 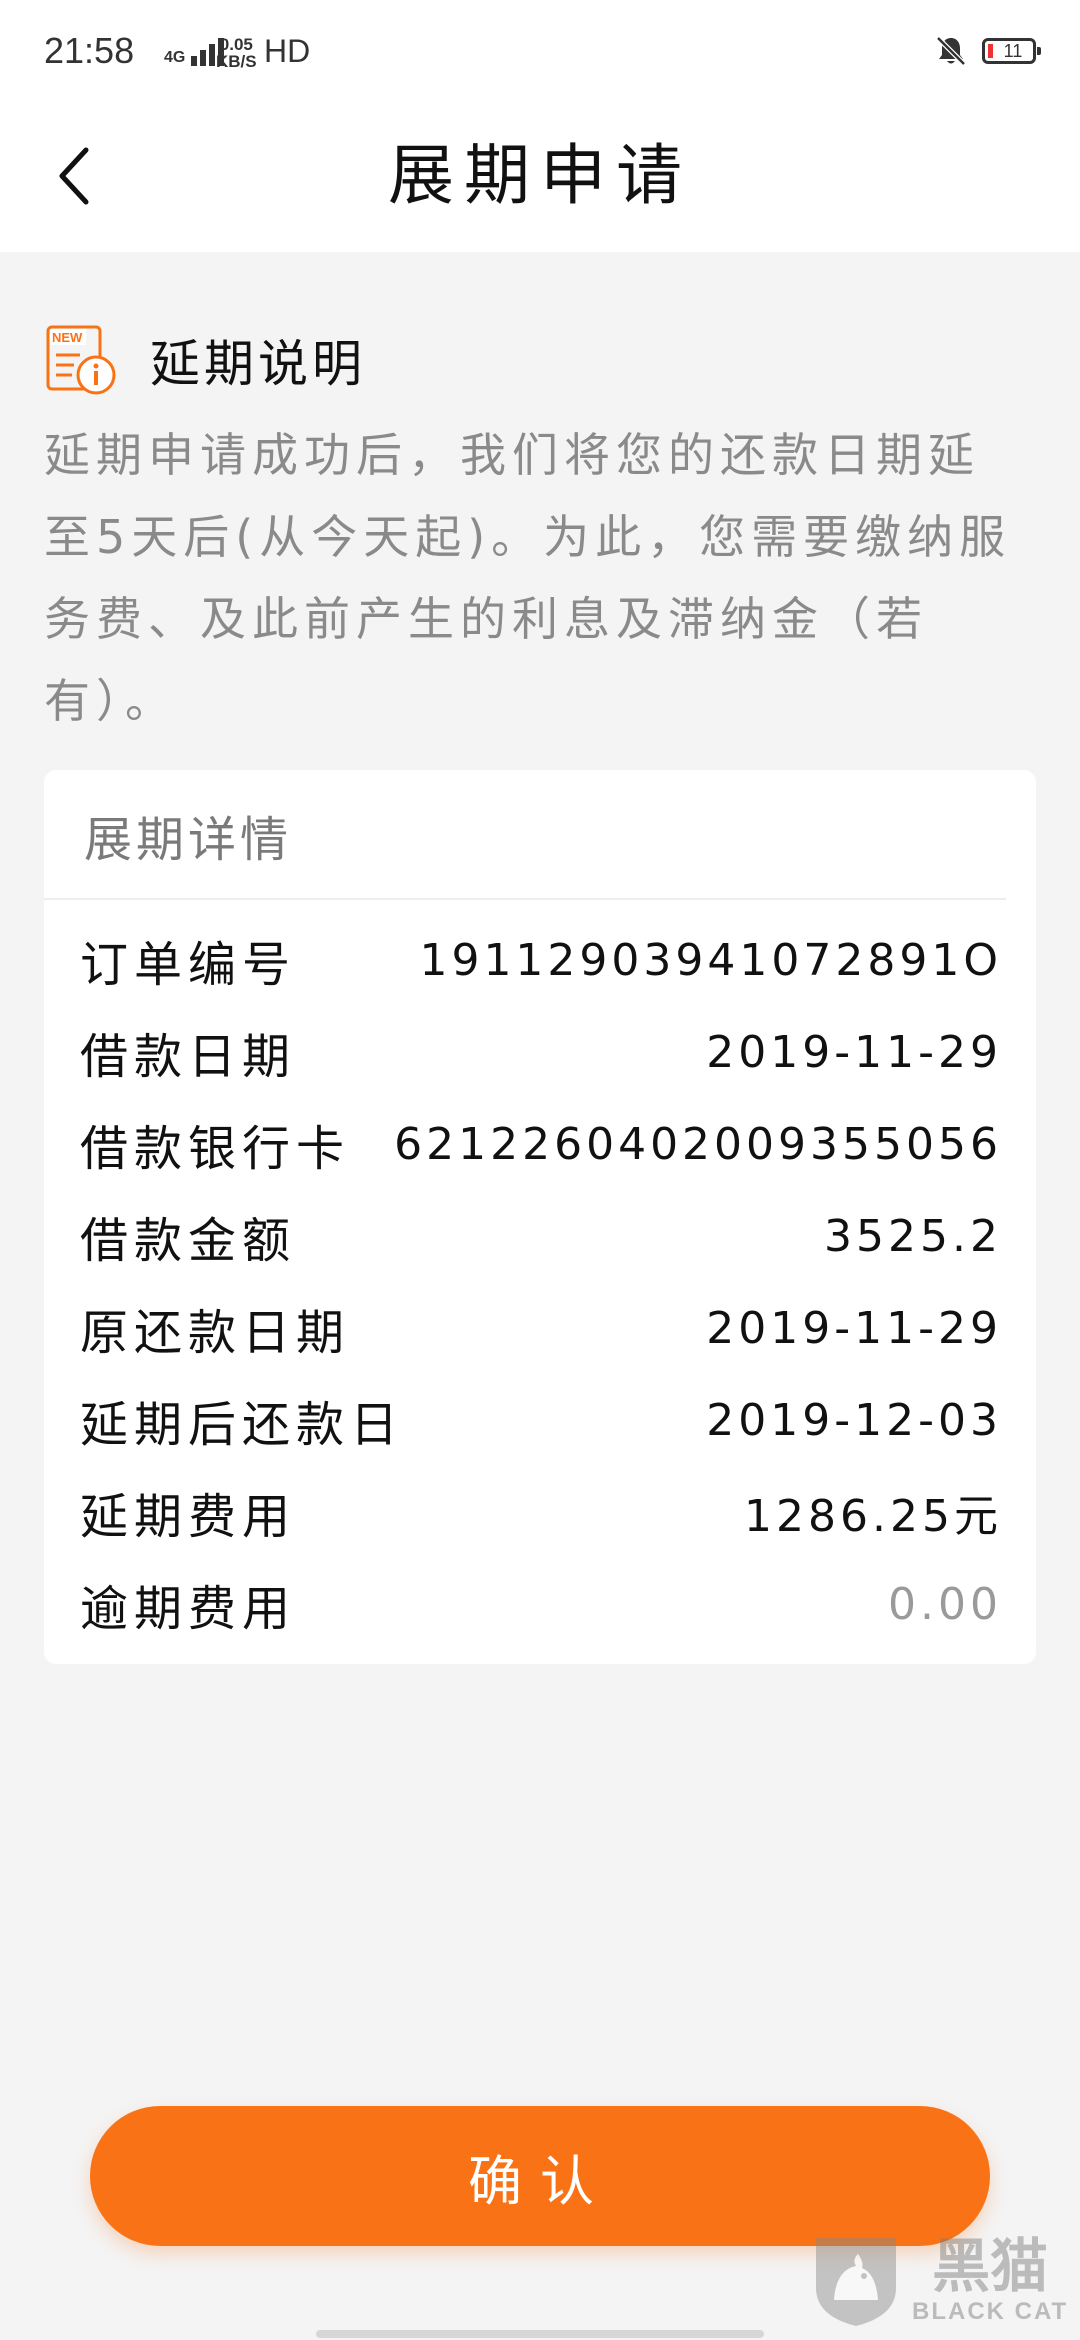 What do you see at coordinates (990, 2311) in the screenshot?
I see `watermark-en: BLACK CAT` at bounding box center [990, 2311].